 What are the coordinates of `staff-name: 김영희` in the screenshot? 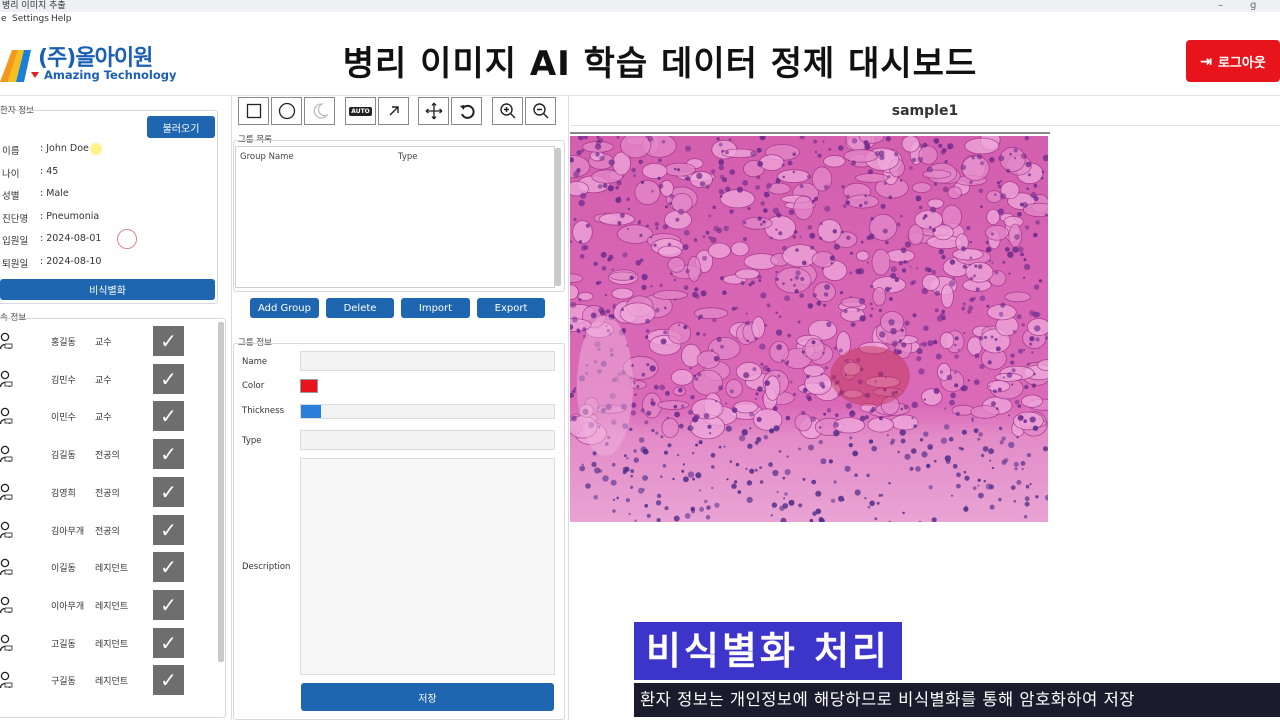 It's located at (63, 494).